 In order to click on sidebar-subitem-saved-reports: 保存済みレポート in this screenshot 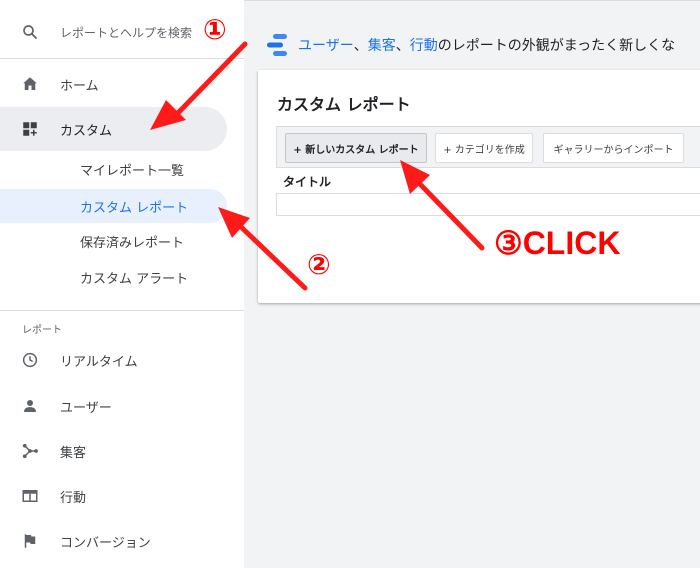, I will do `click(113, 241)`.